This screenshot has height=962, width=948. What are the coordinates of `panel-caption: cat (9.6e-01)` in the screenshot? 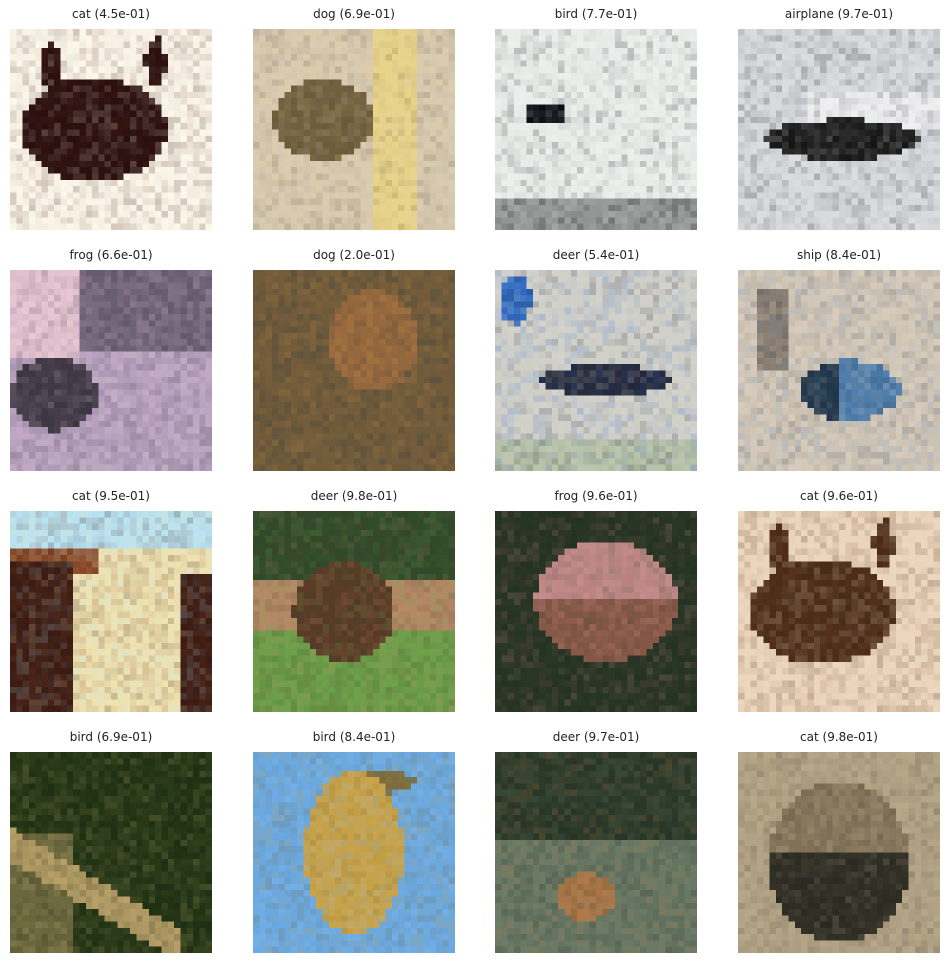 It's located at (839, 496).